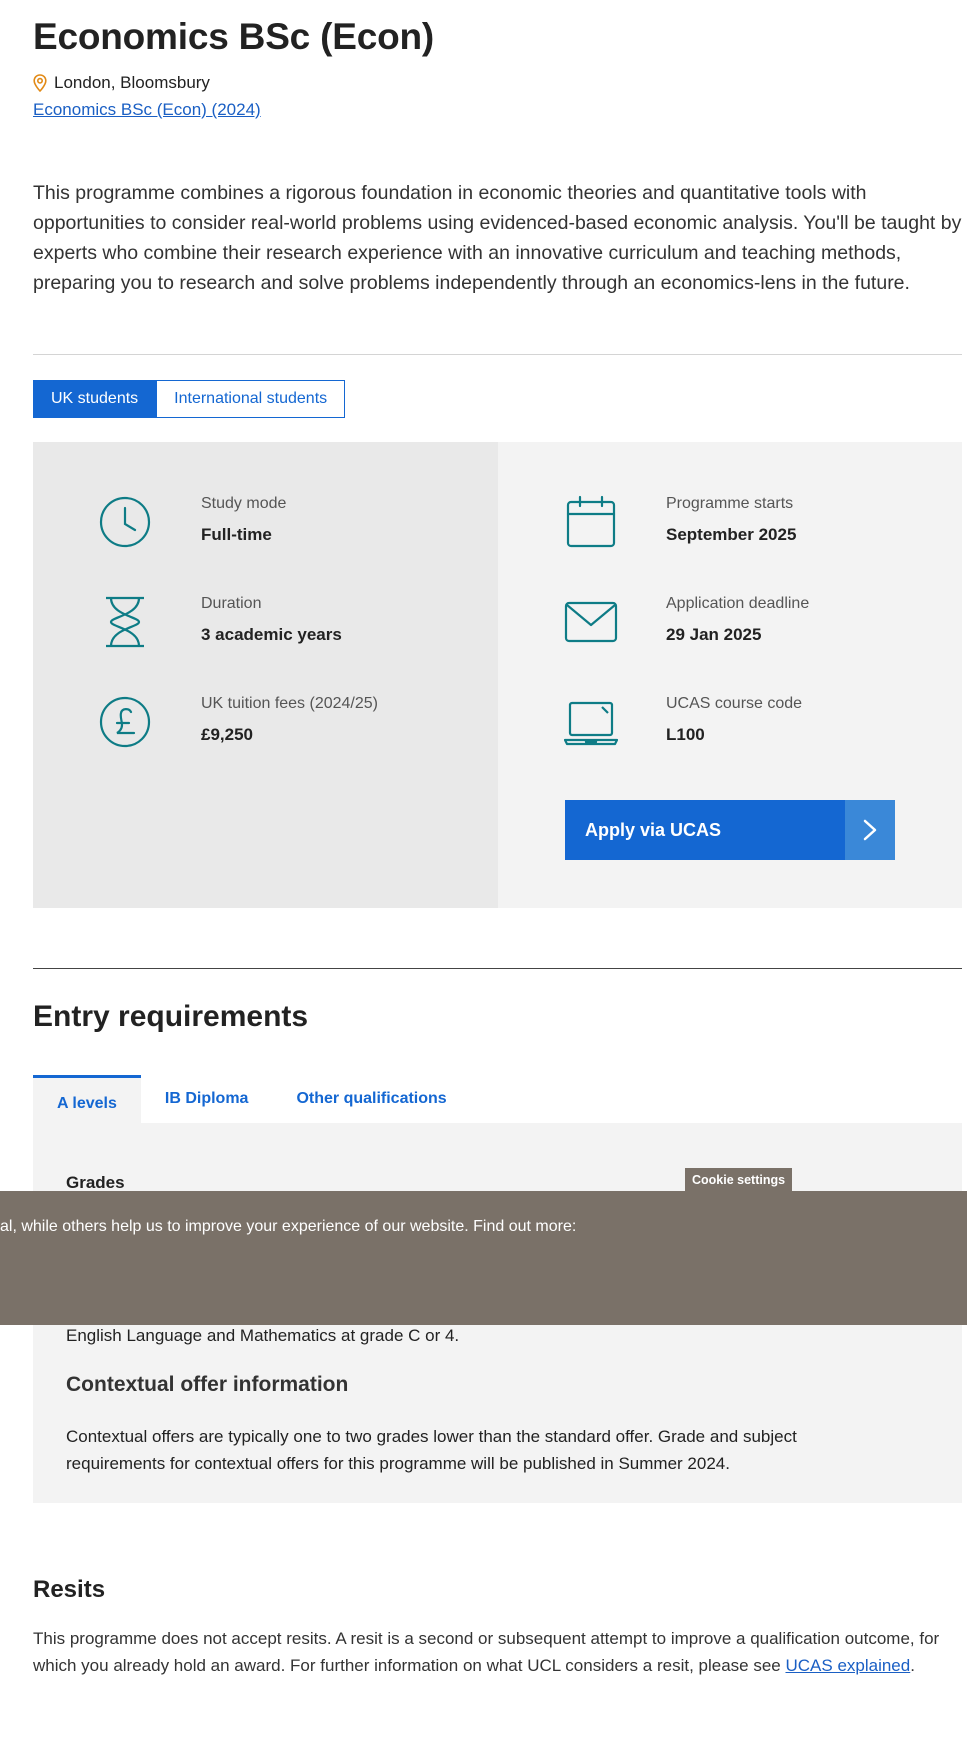 The image size is (967, 1741). I want to click on tuition-fees-label: UK tuition fees (2024/25), so click(289, 703).